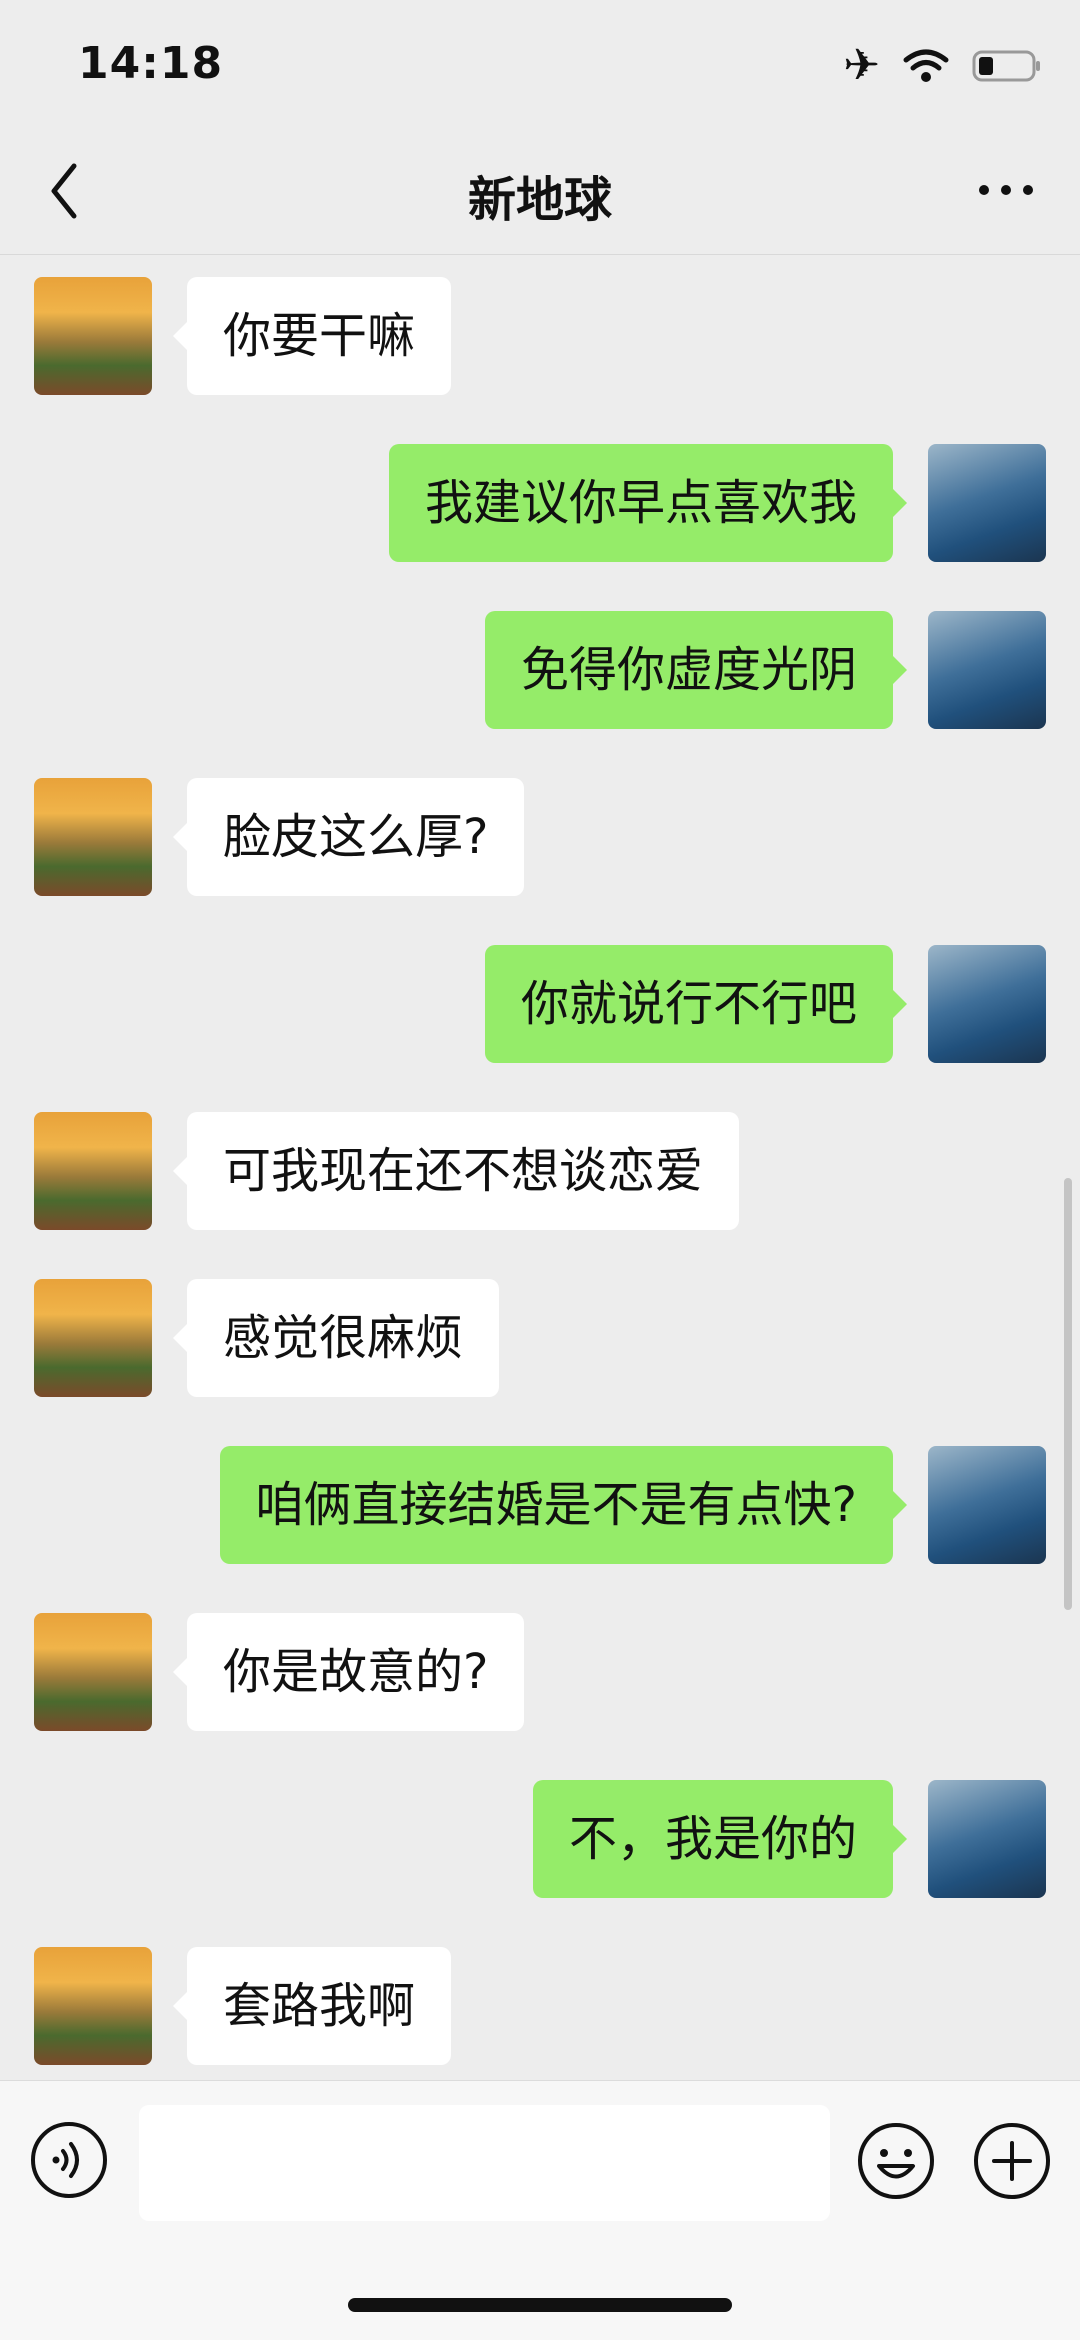 The image size is (1080, 2340). Describe the element at coordinates (1068, 1394) in the screenshot. I see `scrollbar` at that location.